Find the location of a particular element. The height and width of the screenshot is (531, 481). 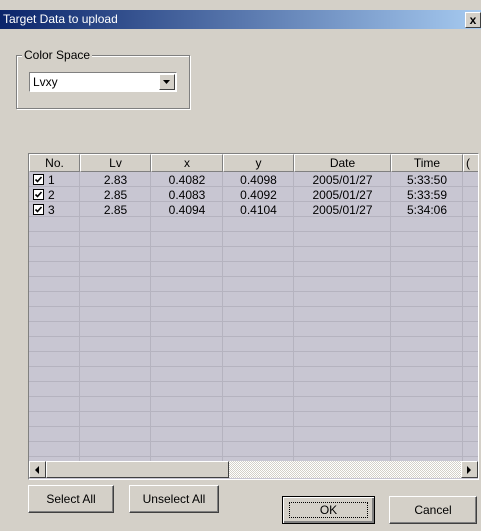

column-header-lv: Lv is located at coordinates (115, 163).